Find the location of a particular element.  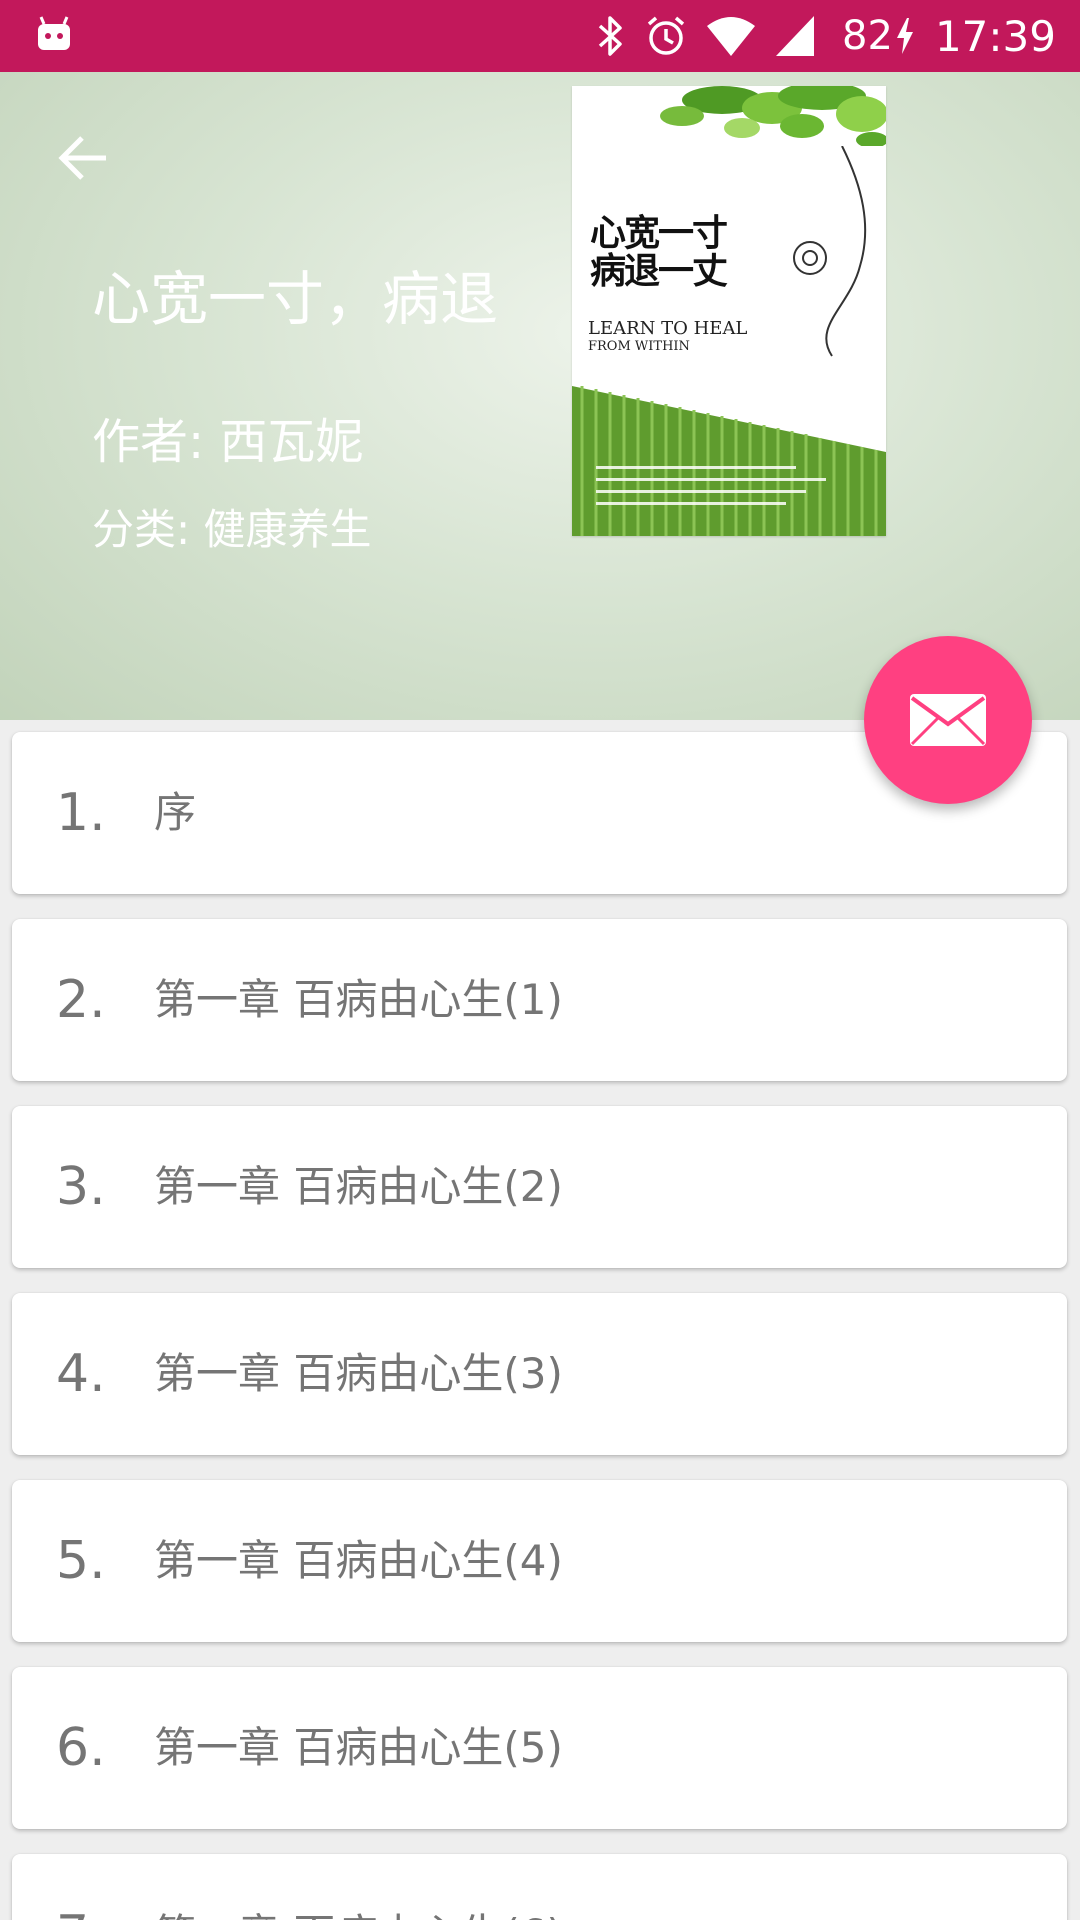

chapter-title: 第一章 百病由心生(2) is located at coordinates (358, 1186).